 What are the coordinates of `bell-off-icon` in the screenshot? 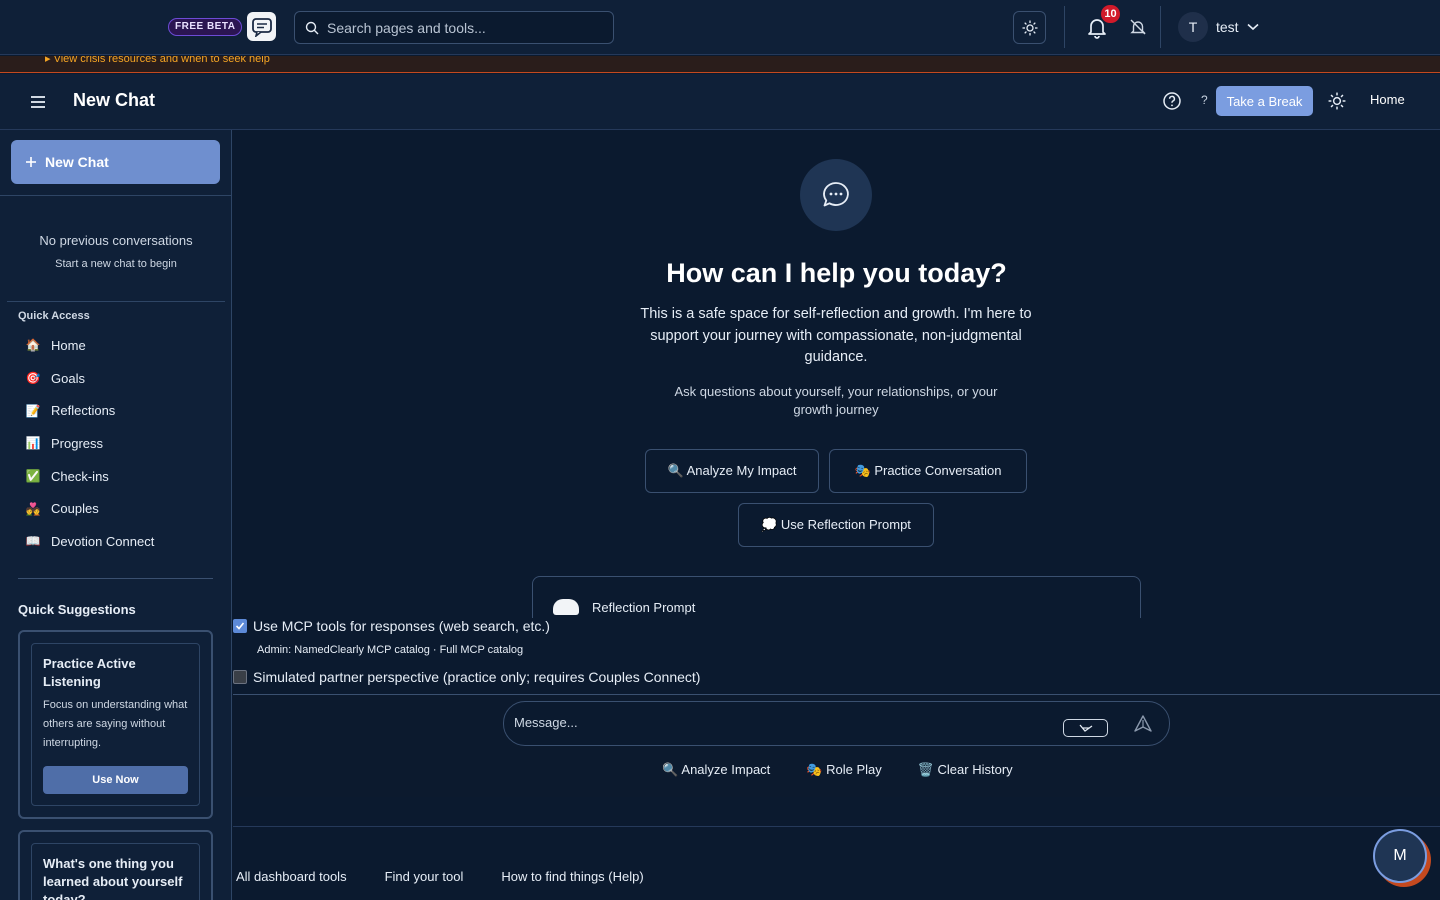 It's located at (1138, 27).